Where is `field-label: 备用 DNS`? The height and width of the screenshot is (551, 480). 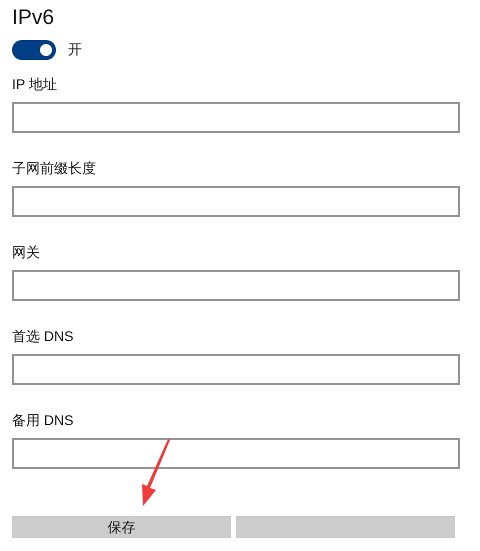 field-label: 备用 DNS is located at coordinates (43, 420).